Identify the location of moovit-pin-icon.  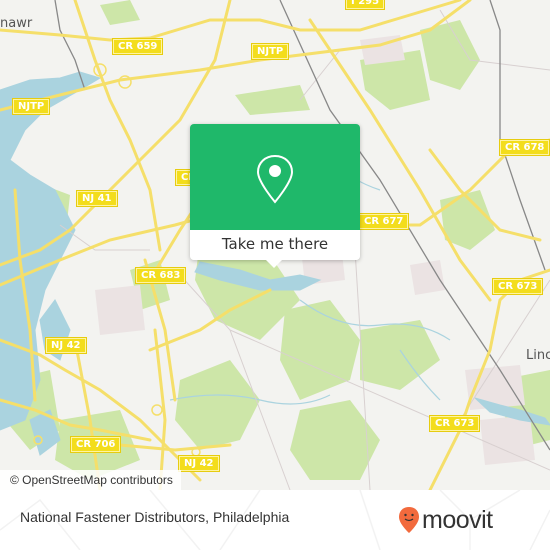
(409, 520).